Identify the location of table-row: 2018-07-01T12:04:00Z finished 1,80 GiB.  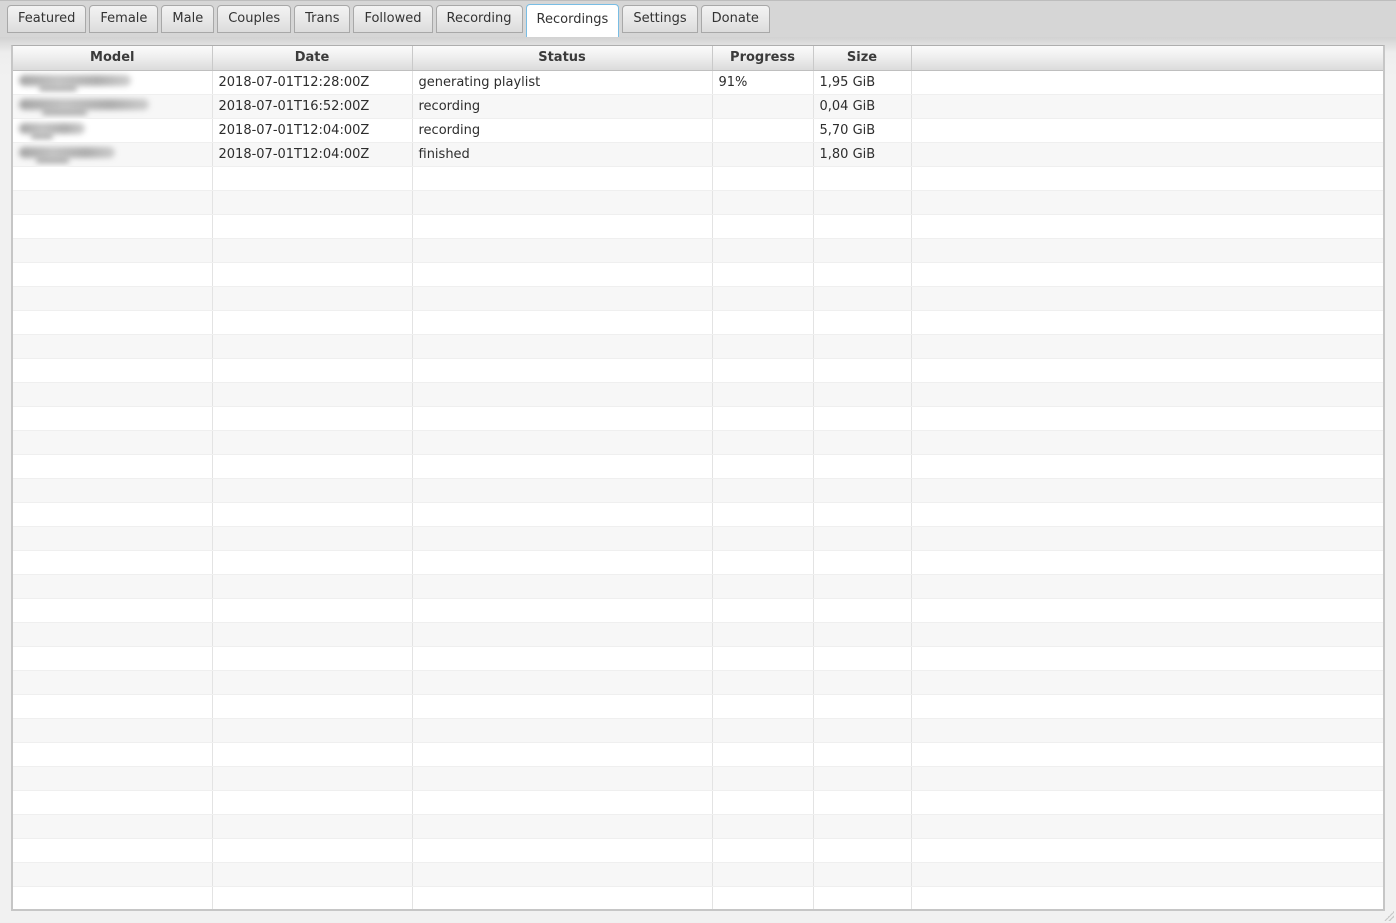
(698, 154).